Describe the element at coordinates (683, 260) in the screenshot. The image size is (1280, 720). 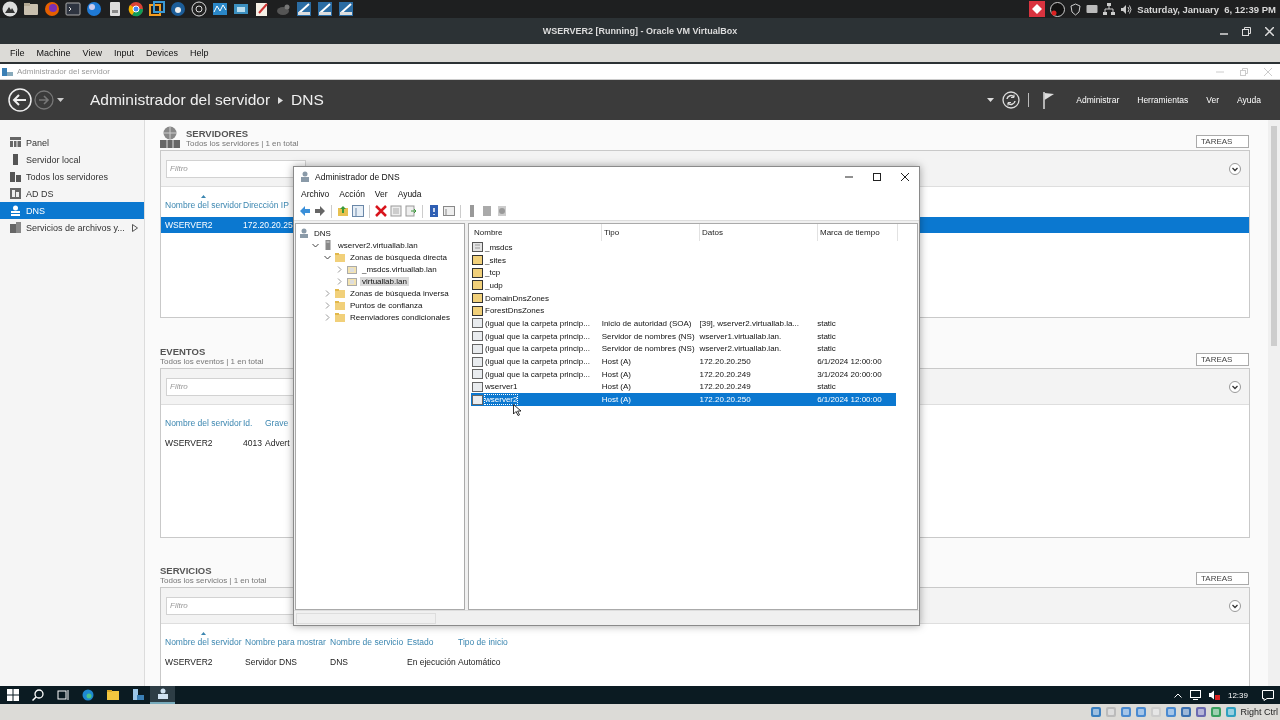
I see `table-row: _sites` at that location.